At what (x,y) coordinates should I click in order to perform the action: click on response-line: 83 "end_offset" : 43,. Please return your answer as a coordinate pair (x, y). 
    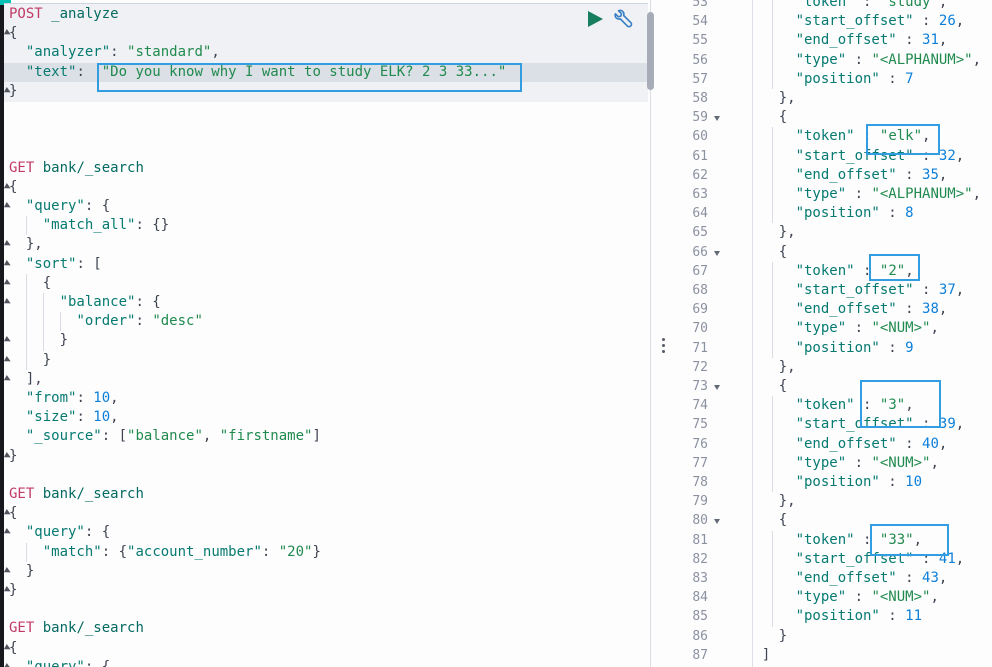
    Looking at the image, I should click on (834, 579).